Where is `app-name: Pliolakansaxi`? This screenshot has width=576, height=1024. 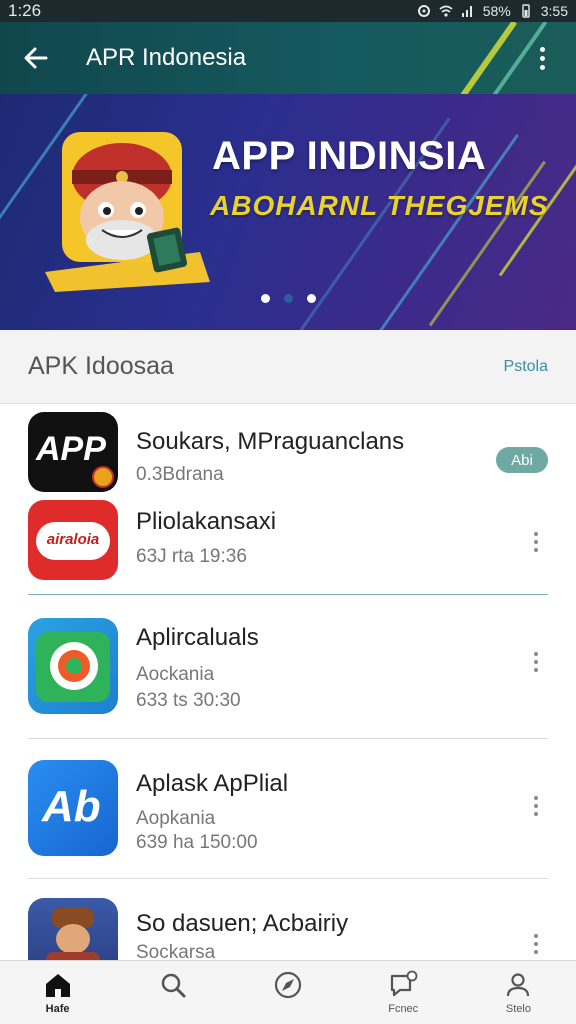 app-name: Pliolakansaxi is located at coordinates (206, 521).